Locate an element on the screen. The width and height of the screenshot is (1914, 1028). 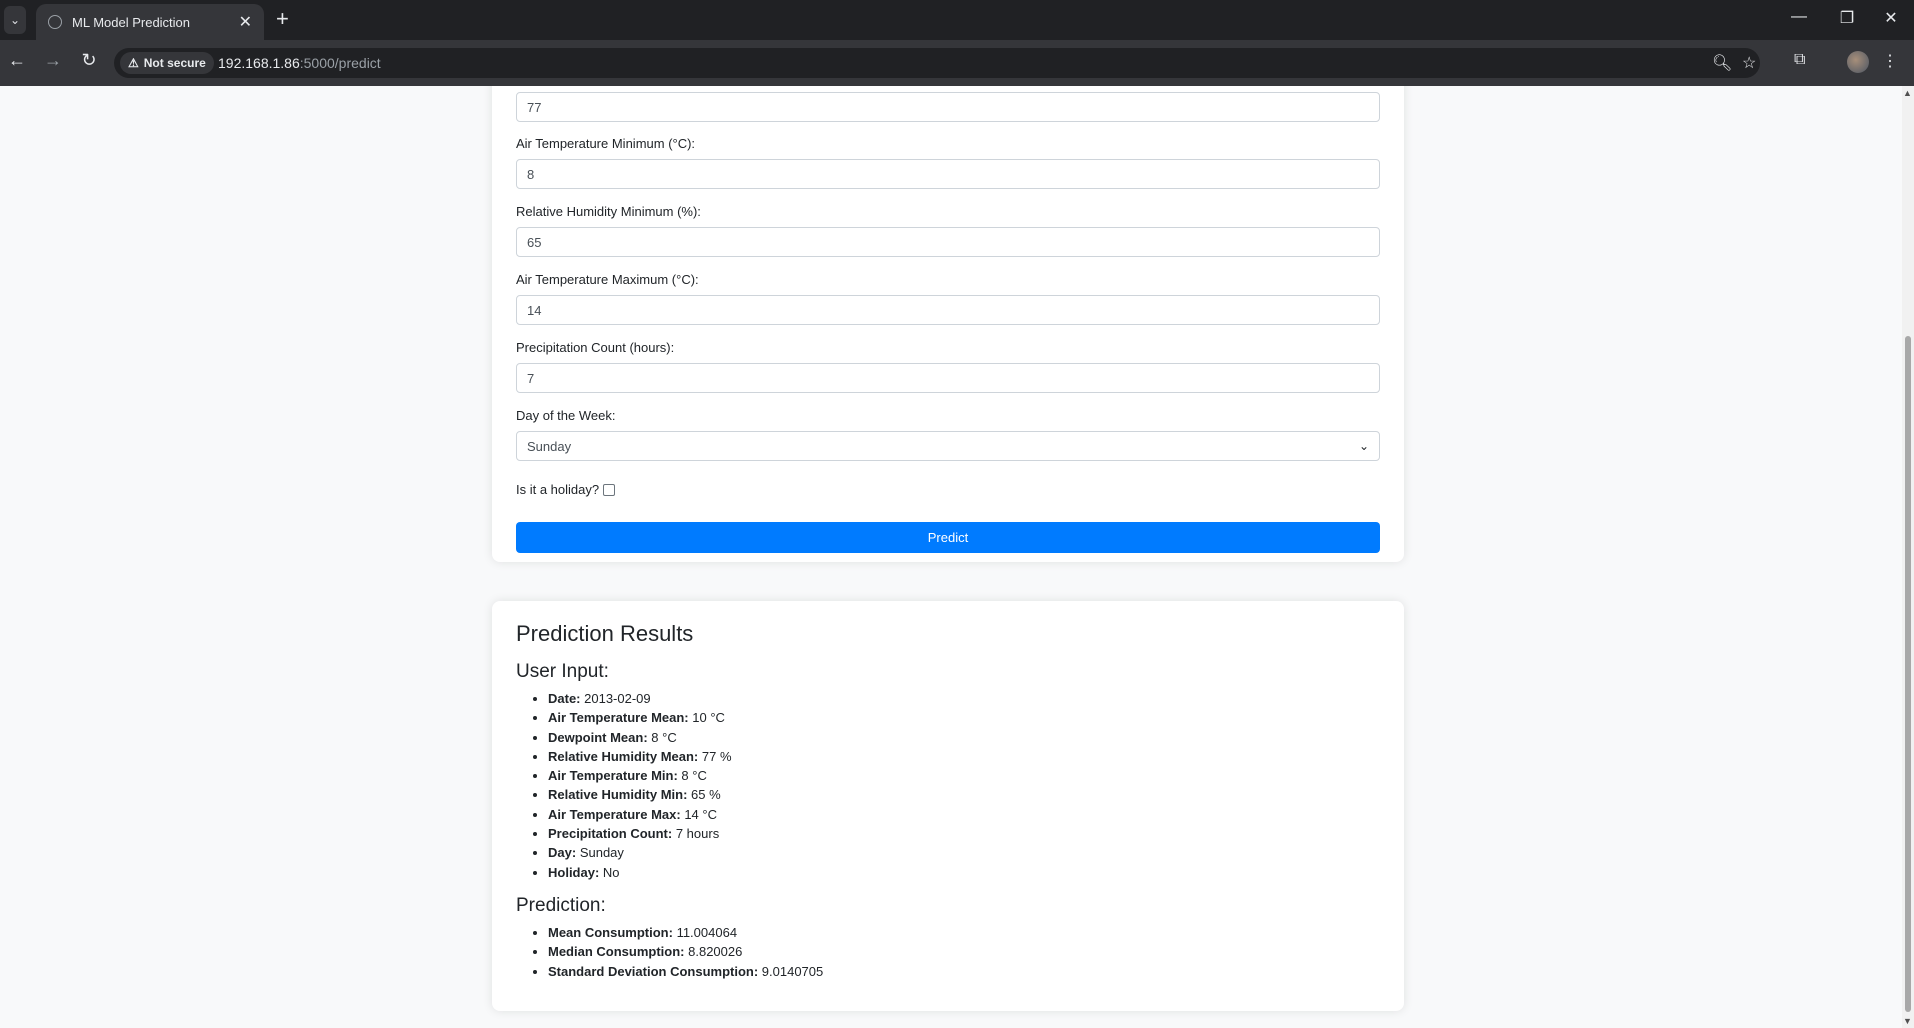
menu-icon: ⋮ is located at coordinates (1890, 61).